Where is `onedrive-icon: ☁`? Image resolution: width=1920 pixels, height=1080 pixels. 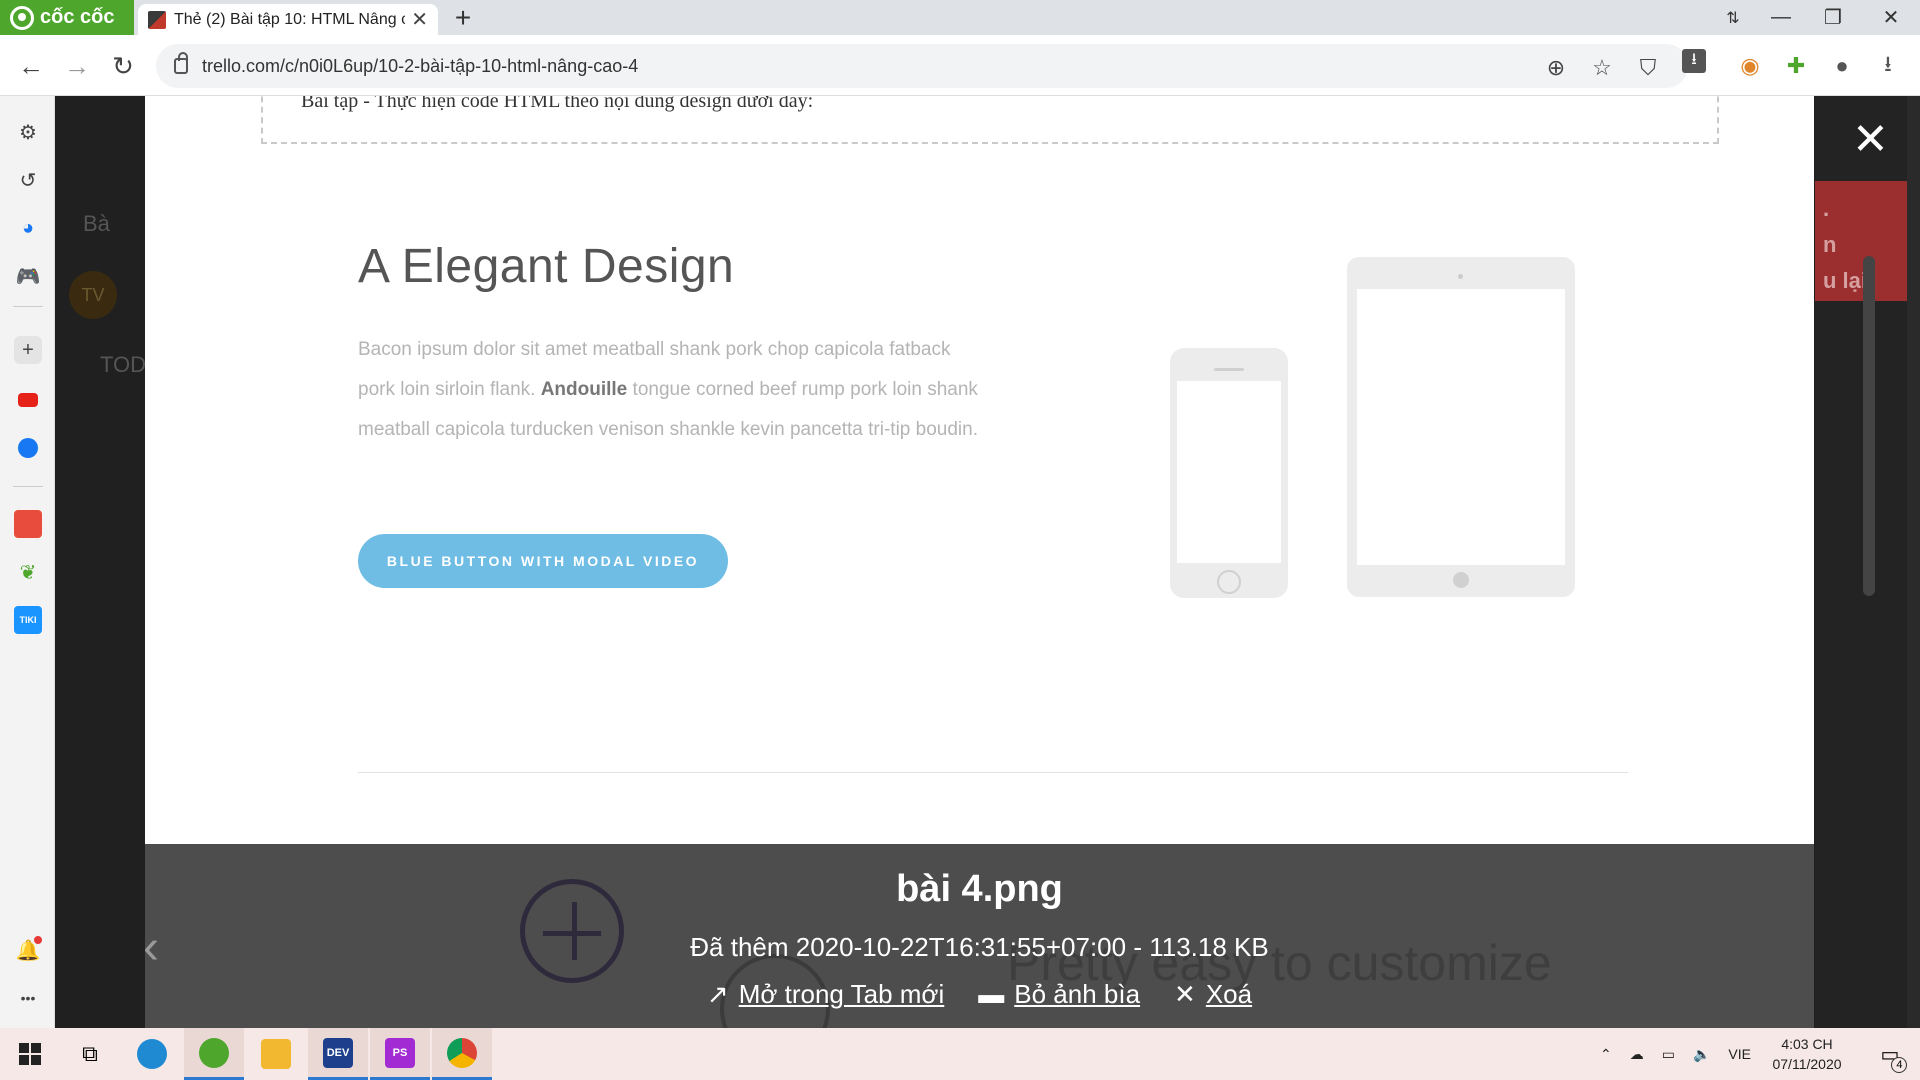 onedrive-icon: ☁ is located at coordinates (1637, 1054).